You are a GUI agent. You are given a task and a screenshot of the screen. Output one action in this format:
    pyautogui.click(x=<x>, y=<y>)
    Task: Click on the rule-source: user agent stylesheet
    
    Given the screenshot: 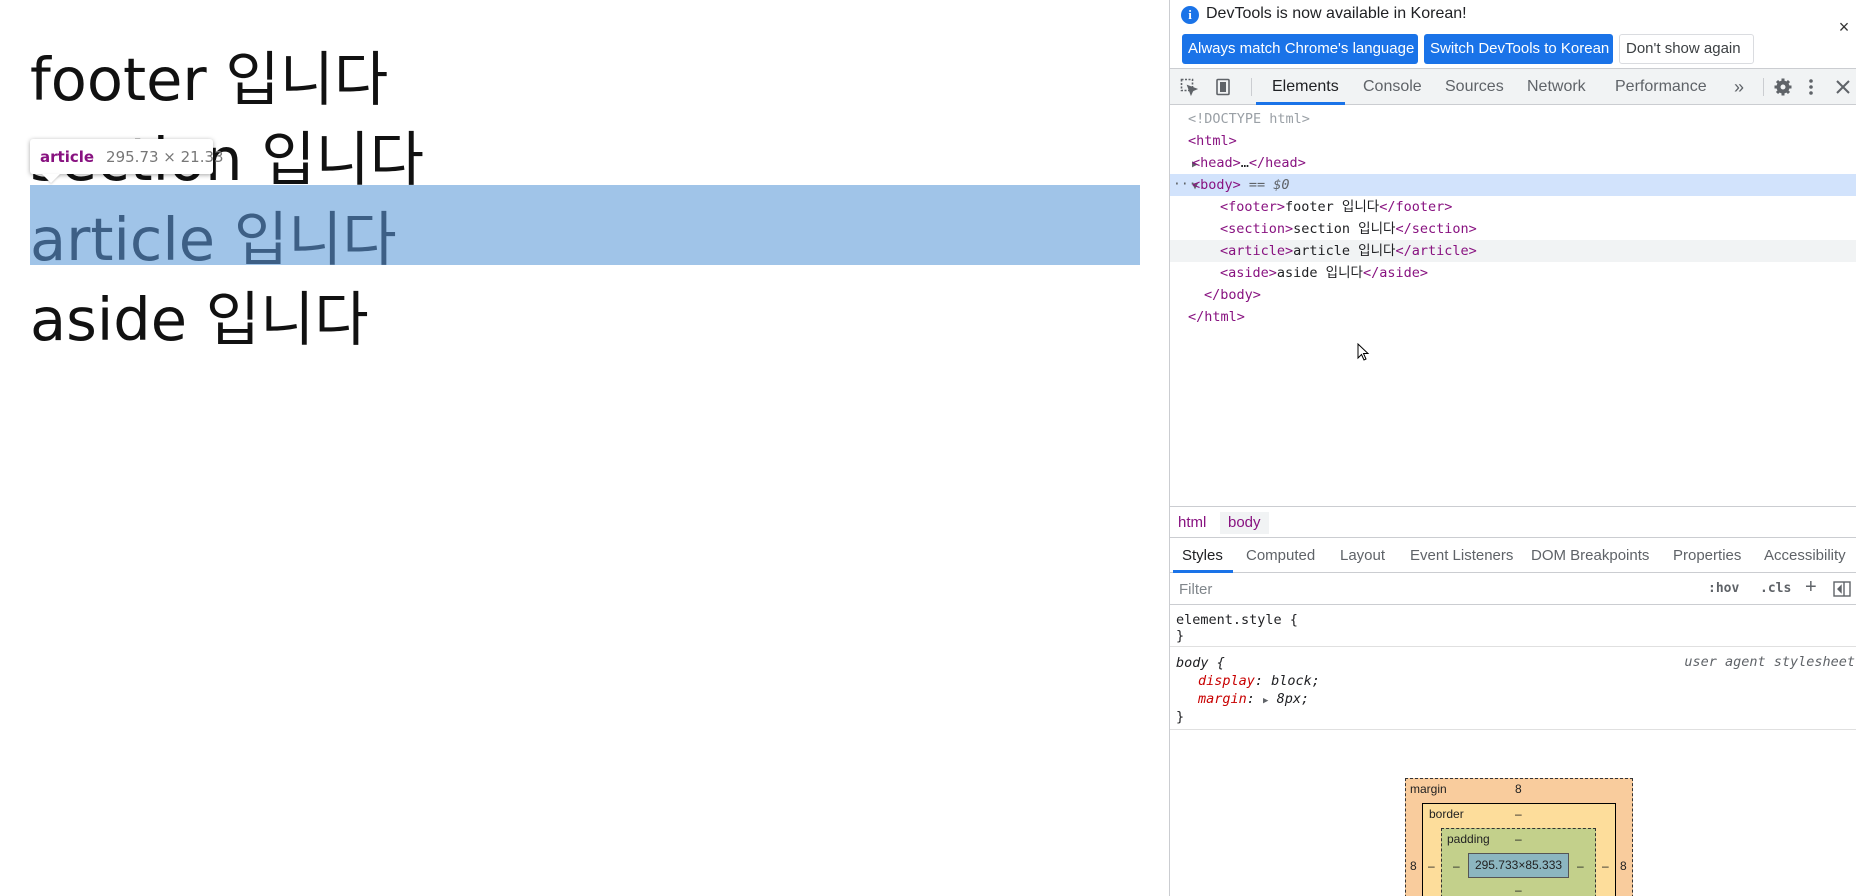 What is the action you would take?
    pyautogui.click(x=1769, y=662)
    